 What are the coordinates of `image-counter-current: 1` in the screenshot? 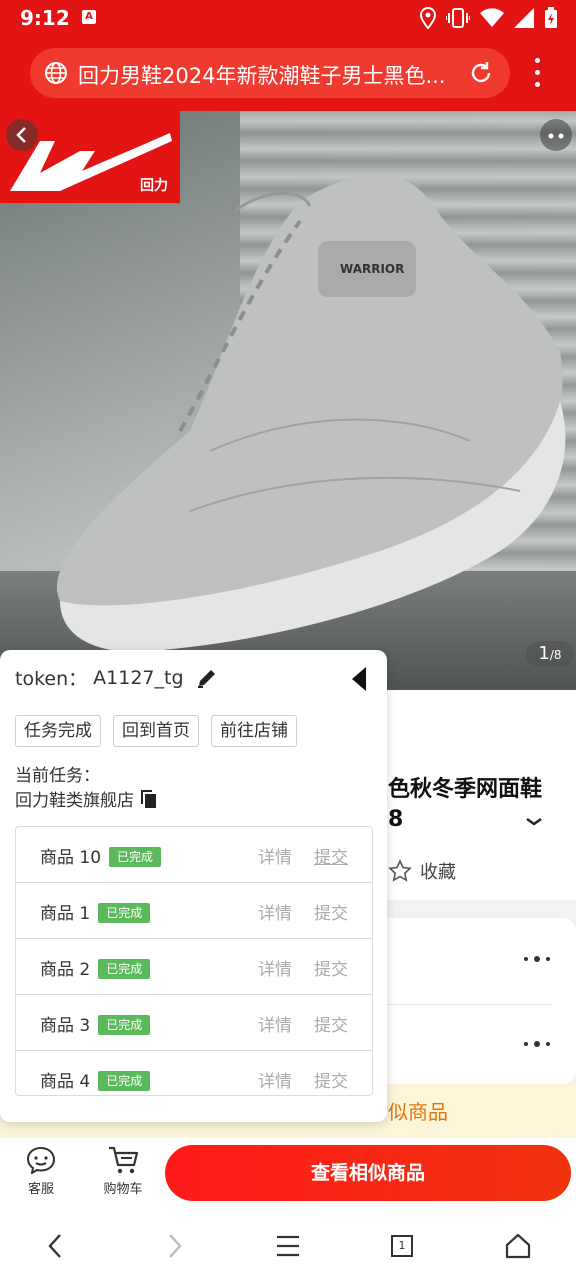 It's located at (544, 653).